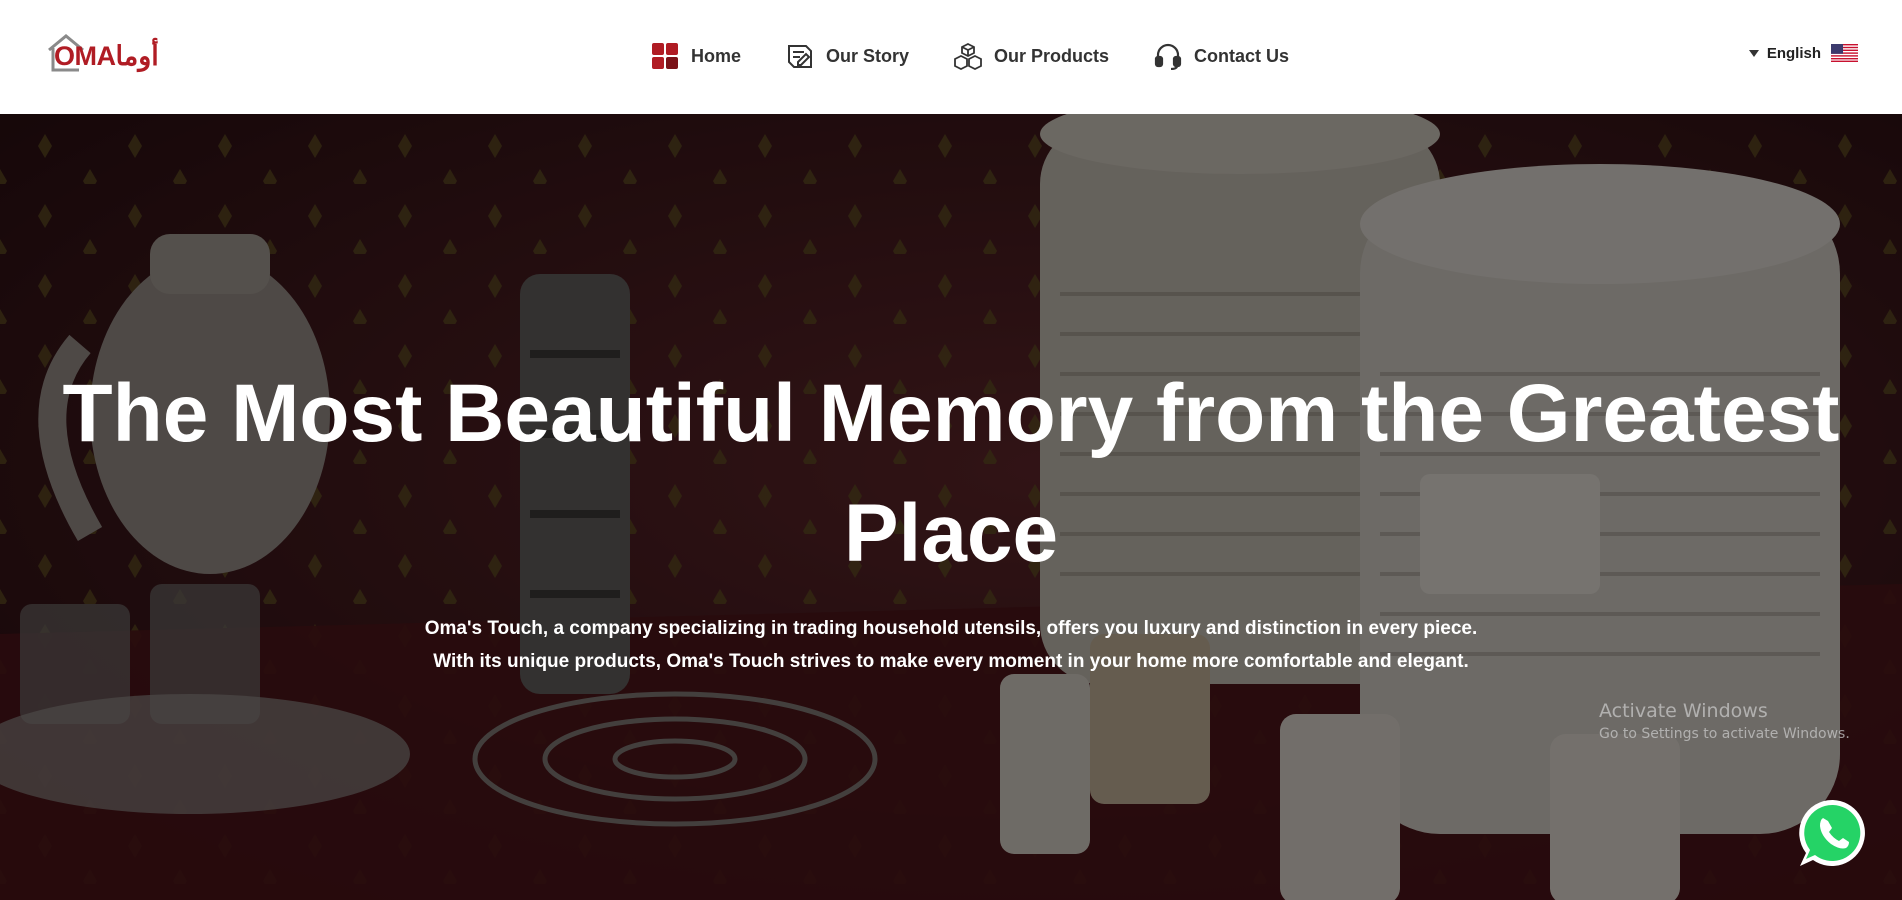  What do you see at coordinates (716, 55) in the screenshot?
I see `nav-home-label: Home` at bounding box center [716, 55].